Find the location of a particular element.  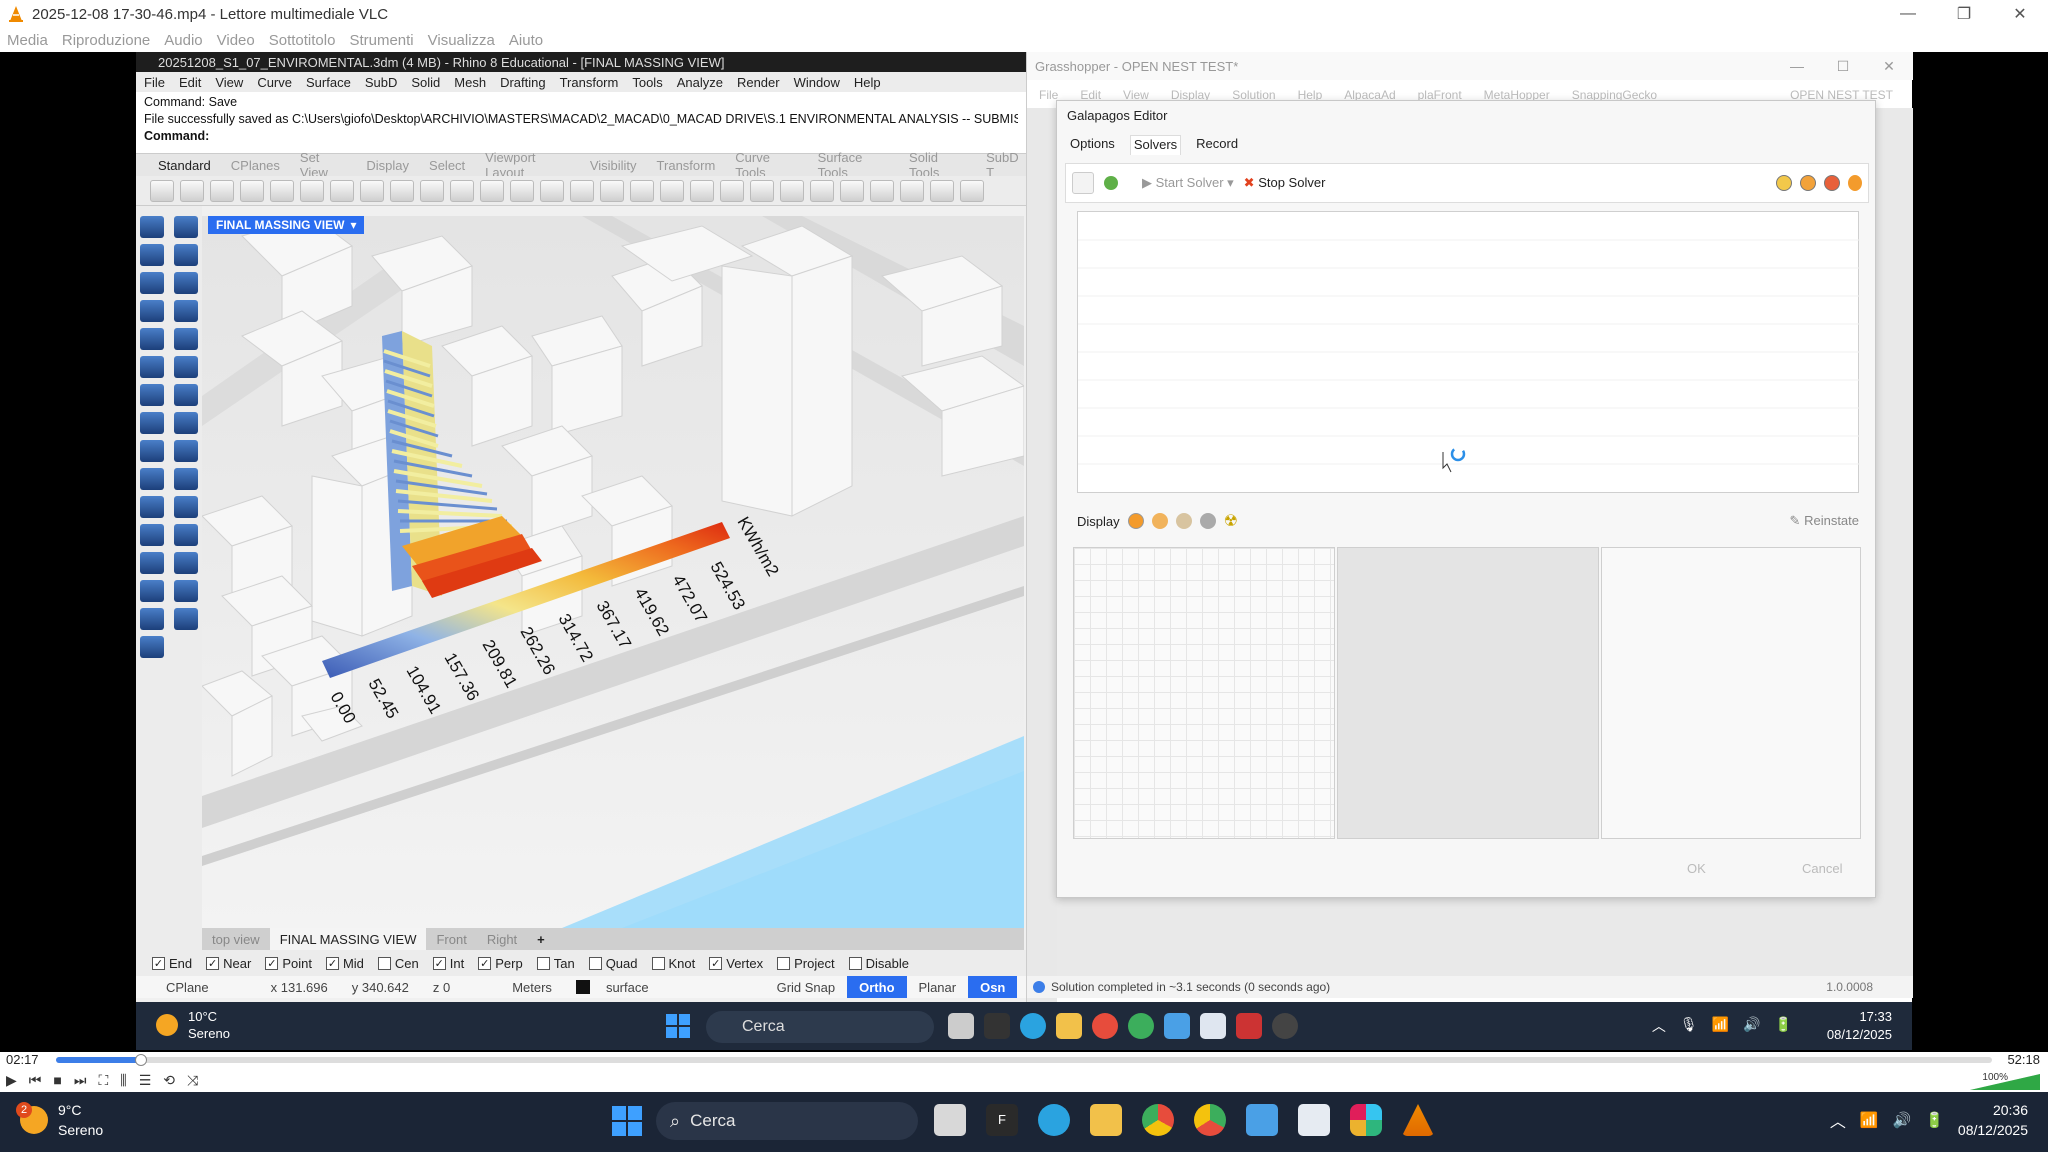

stop-icon: ■ is located at coordinates (57, 1080).